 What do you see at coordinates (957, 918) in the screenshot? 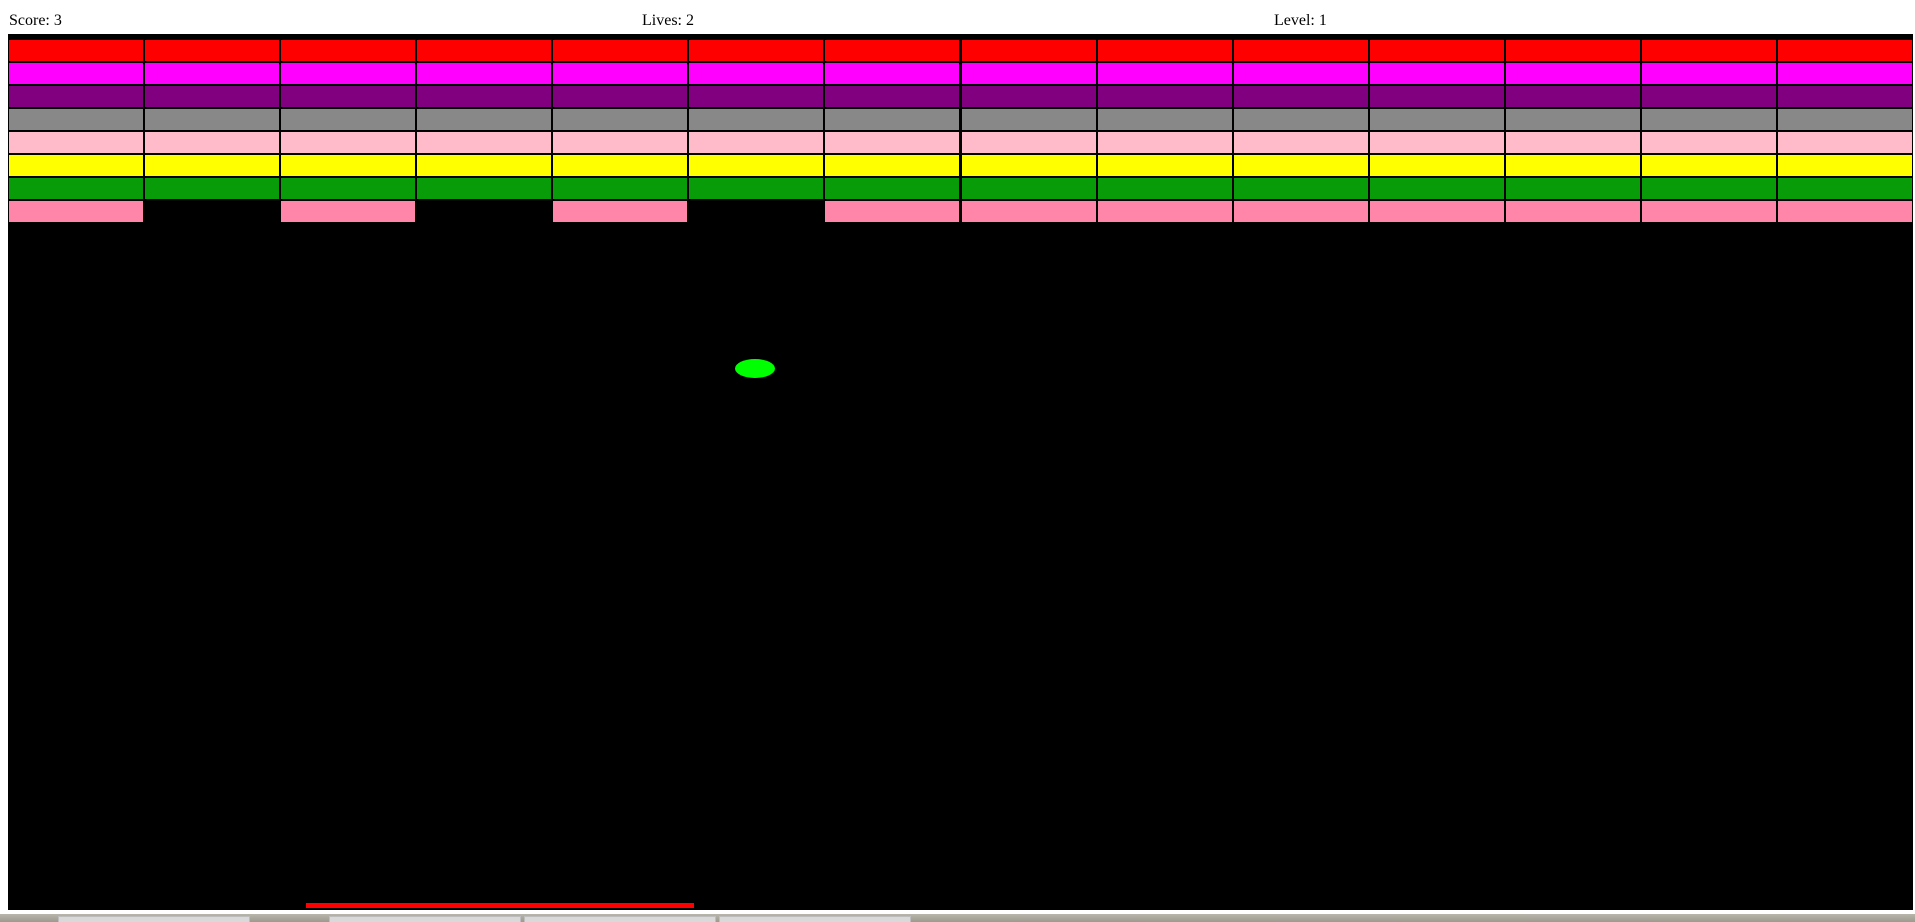
I see `taskbar` at bounding box center [957, 918].